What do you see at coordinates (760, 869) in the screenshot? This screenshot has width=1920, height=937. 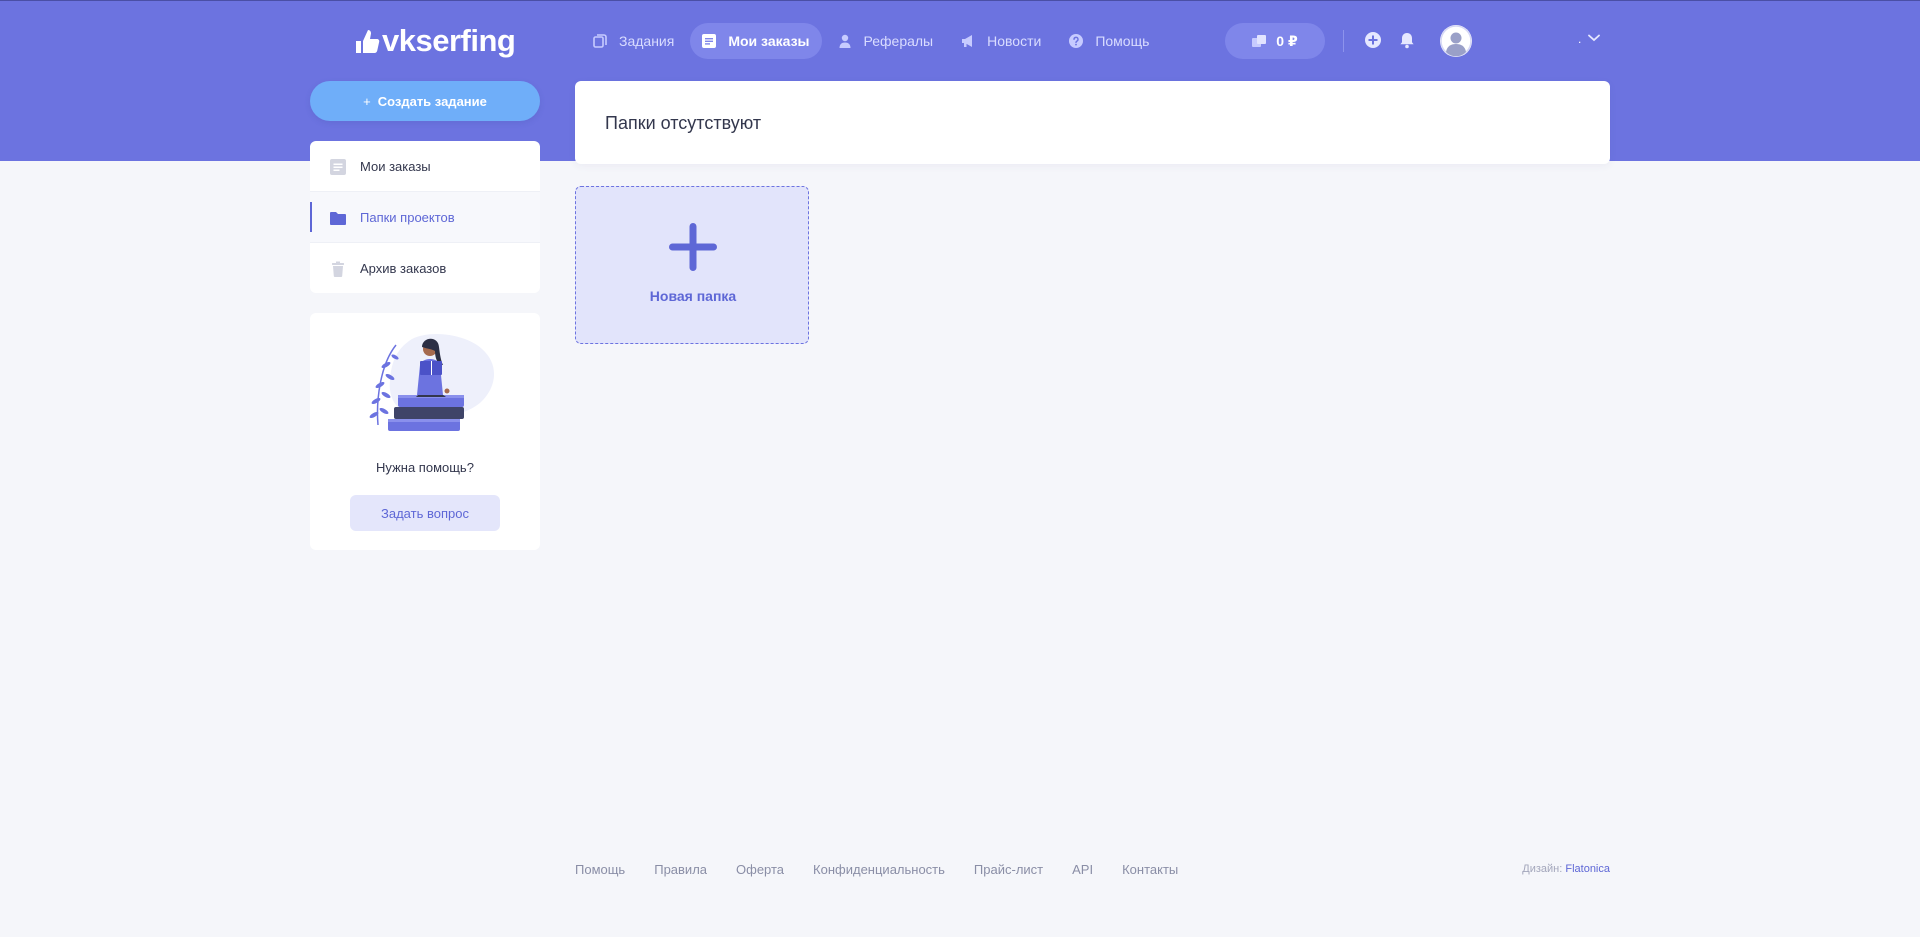 I see `footer-link-offer: Оферта` at bounding box center [760, 869].